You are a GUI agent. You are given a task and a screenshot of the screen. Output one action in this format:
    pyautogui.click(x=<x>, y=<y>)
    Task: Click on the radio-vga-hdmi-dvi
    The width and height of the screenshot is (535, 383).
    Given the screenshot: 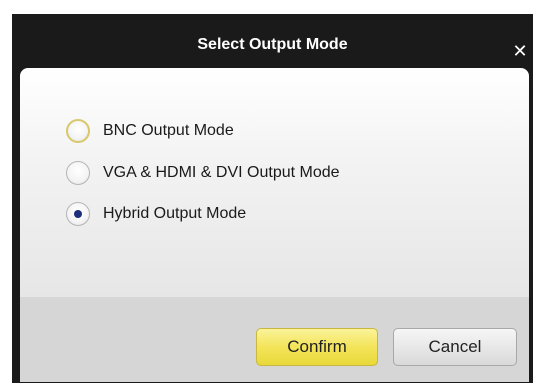 What is the action you would take?
    pyautogui.click(x=78, y=173)
    